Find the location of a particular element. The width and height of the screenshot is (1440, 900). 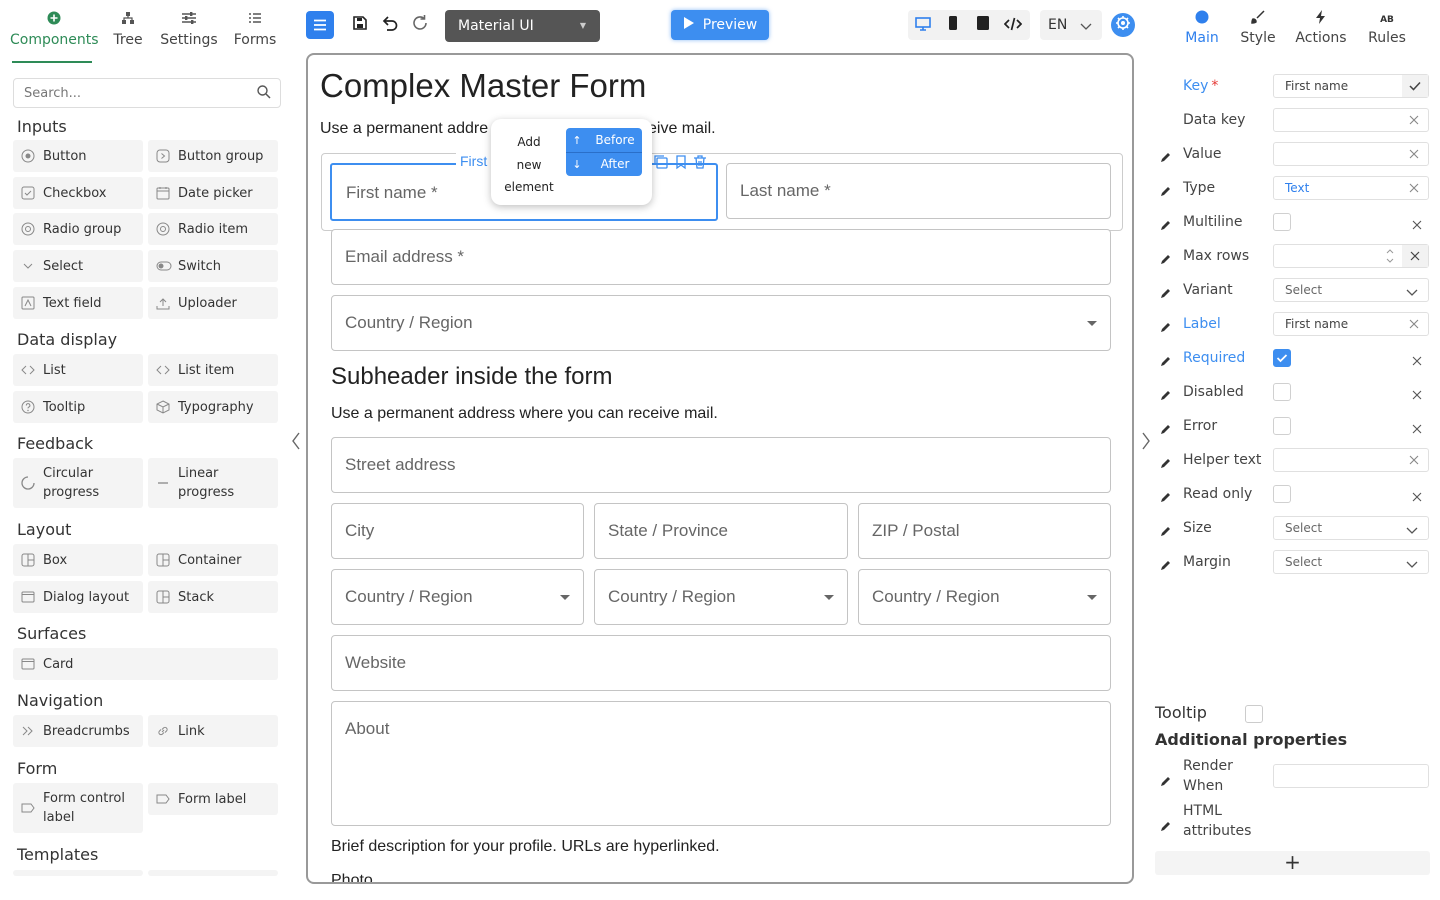

label-input: First name is located at coordinates (1351, 324).